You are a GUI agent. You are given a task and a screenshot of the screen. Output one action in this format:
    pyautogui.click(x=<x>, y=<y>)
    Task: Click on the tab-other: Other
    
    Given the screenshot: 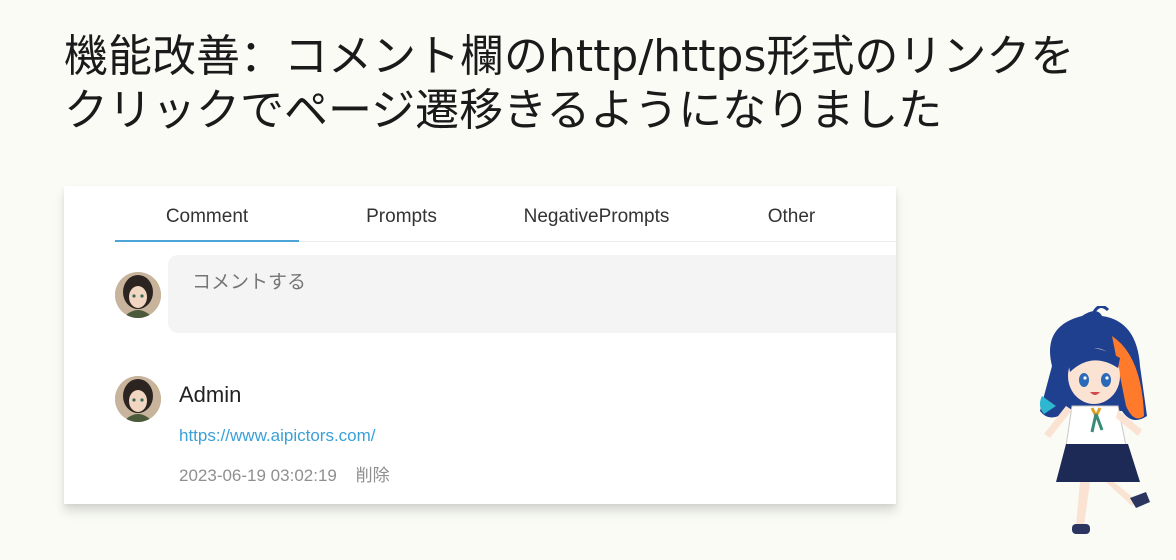 What is the action you would take?
    pyautogui.click(x=791, y=224)
    